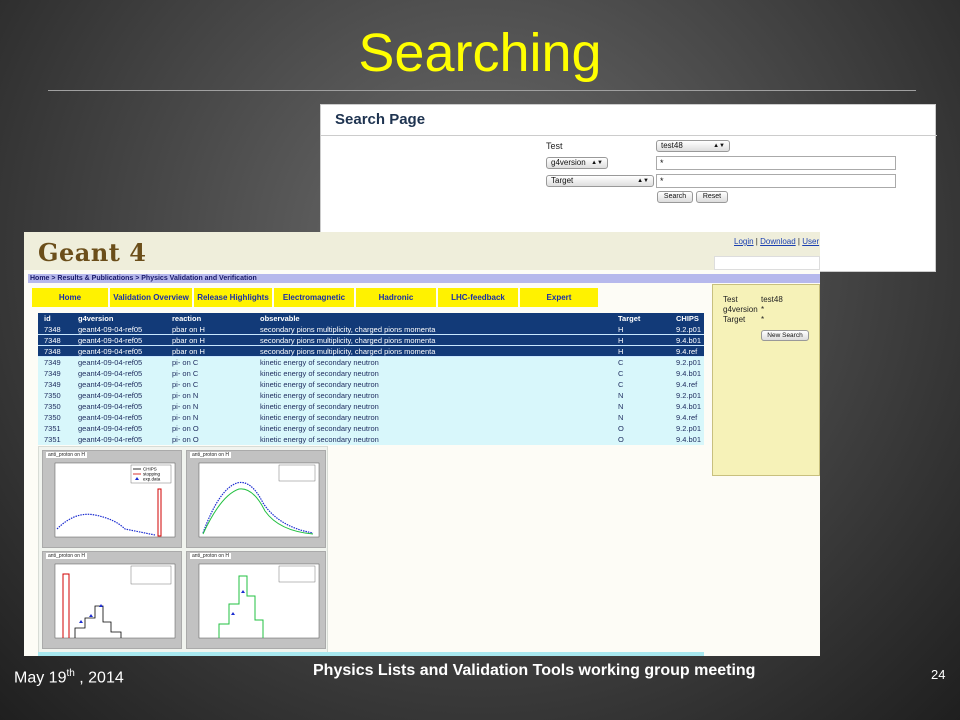 The height and width of the screenshot is (720, 960). Describe the element at coordinates (568, 162) in the screenshot. I see `field1-select-value: g4version` at that location.